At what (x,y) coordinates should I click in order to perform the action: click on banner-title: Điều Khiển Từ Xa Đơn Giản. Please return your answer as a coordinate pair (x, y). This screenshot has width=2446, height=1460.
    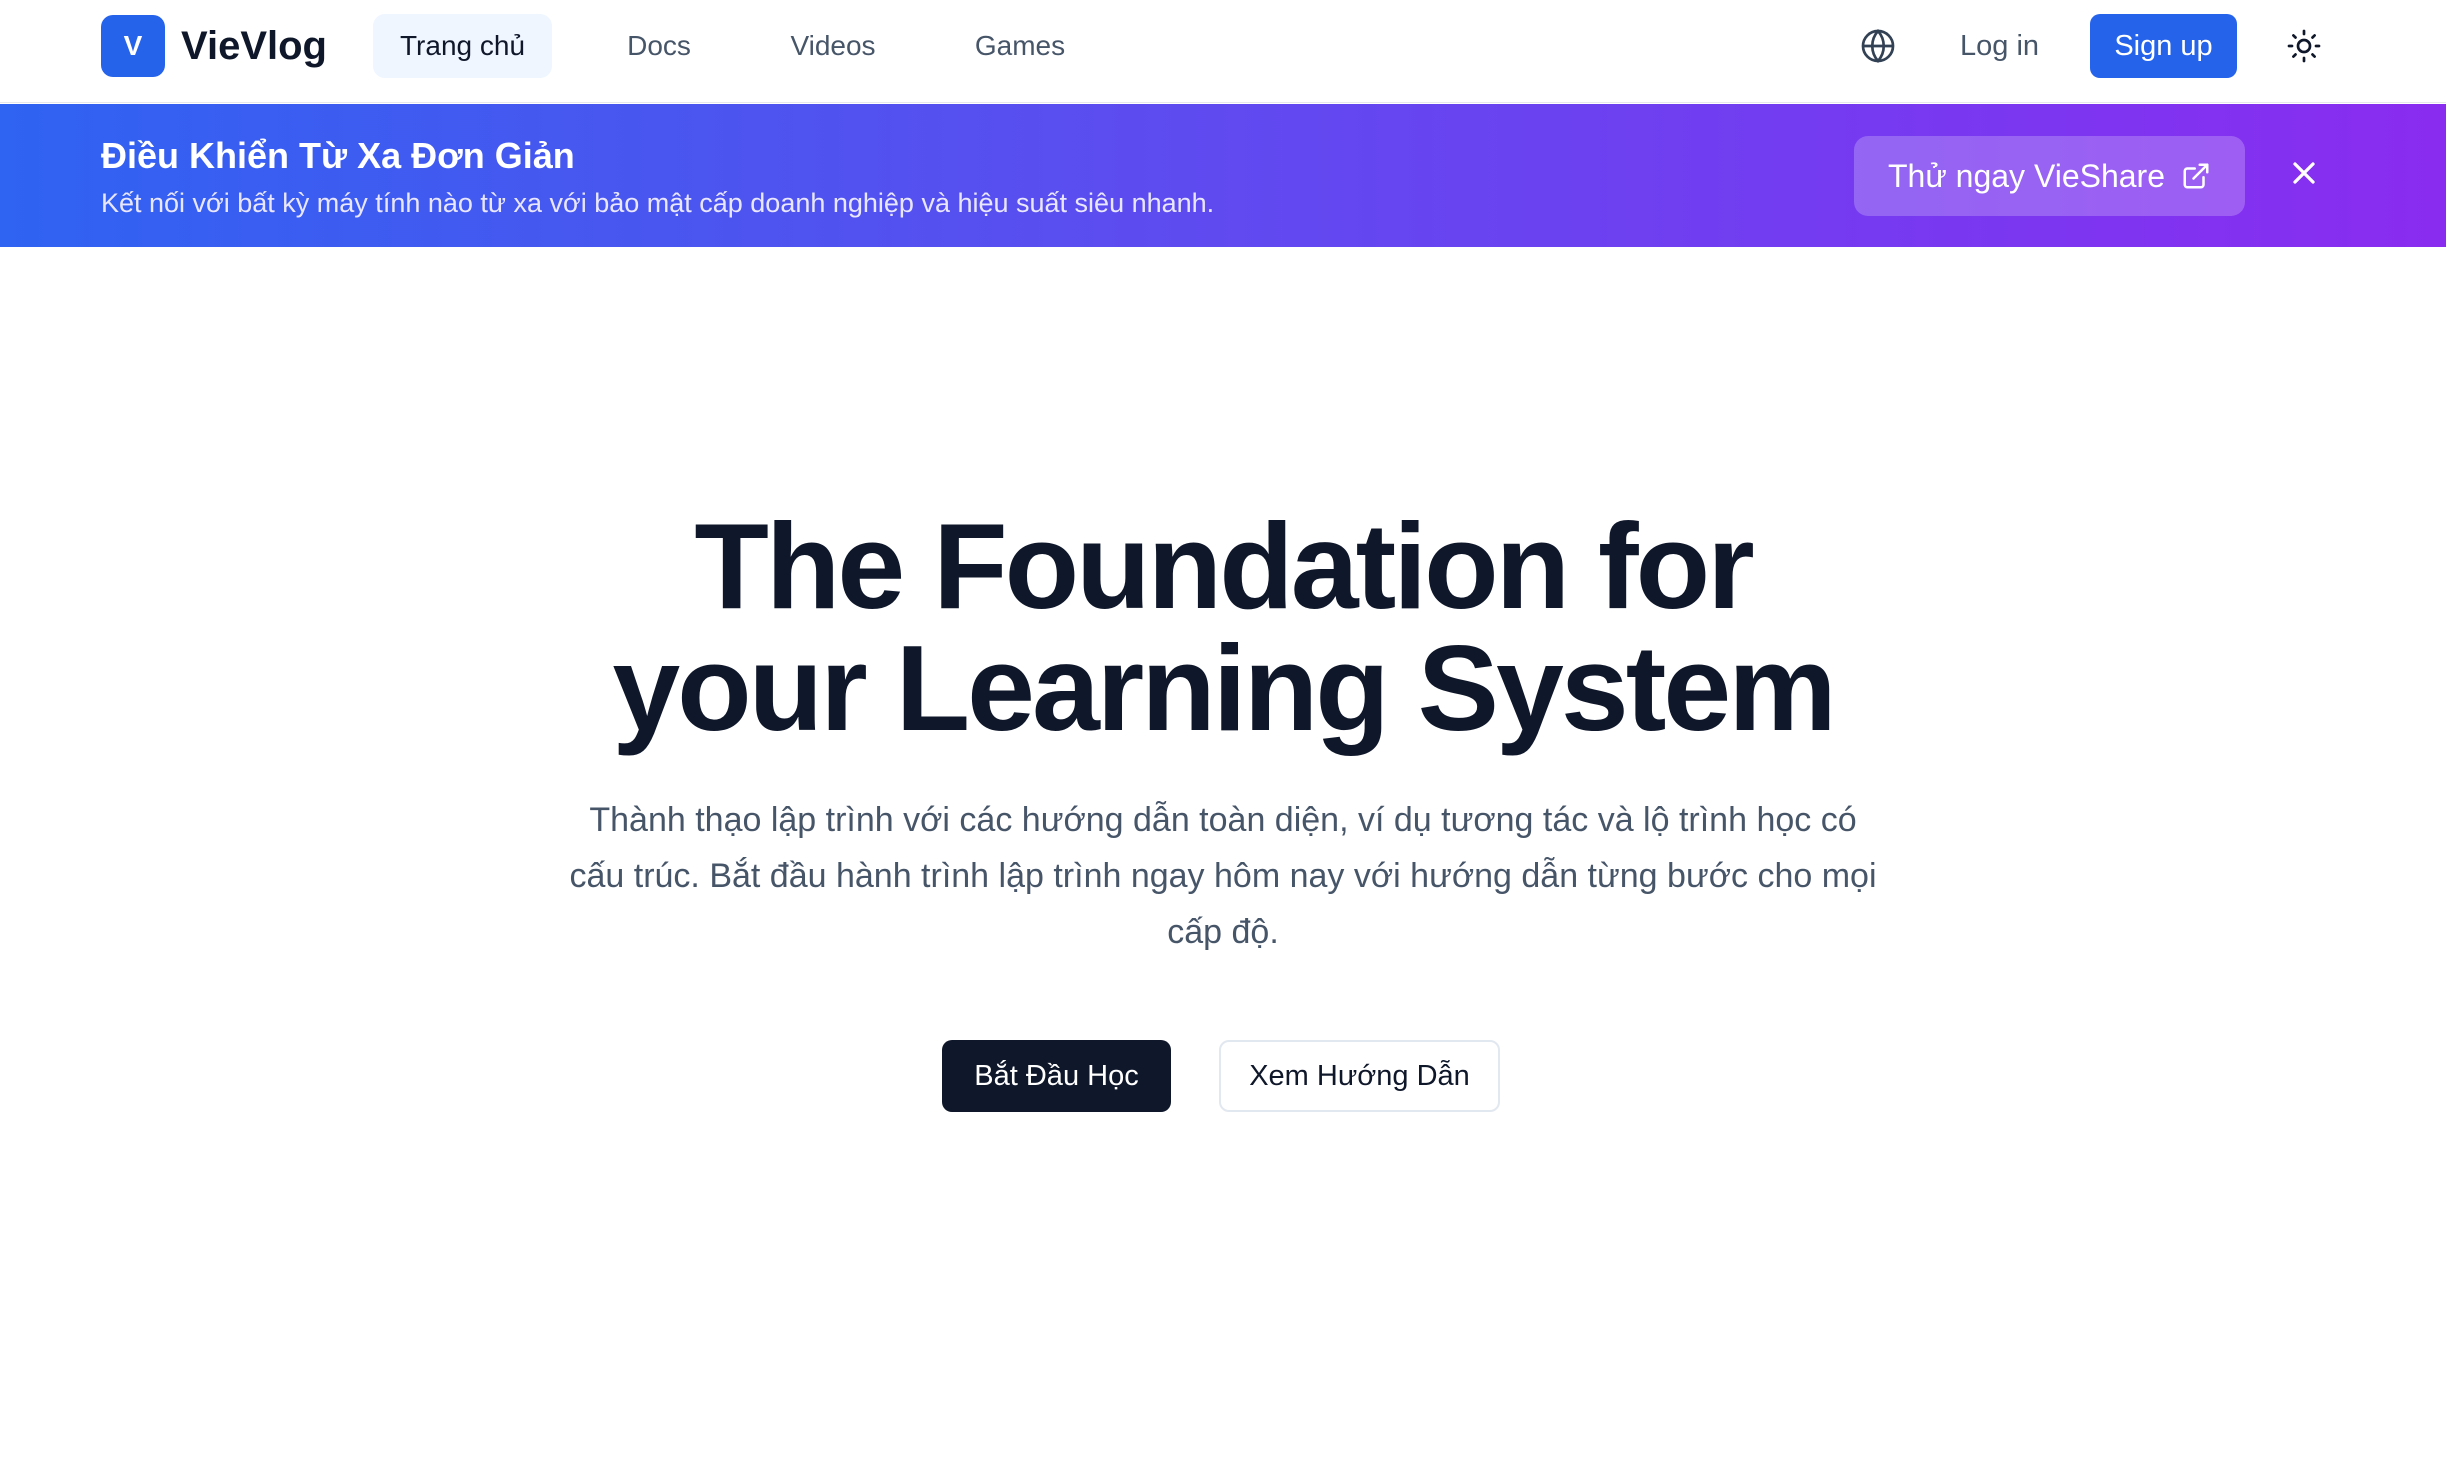
    Looking at the image, I should click on (338, 155).